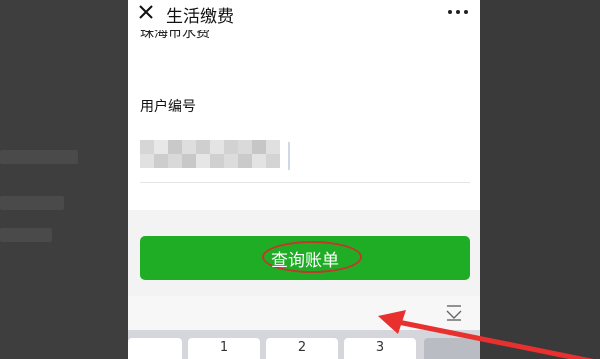 The image size is (600, 359). I want to click on previous-field-value: 珠海市水费, so click(175, 35).